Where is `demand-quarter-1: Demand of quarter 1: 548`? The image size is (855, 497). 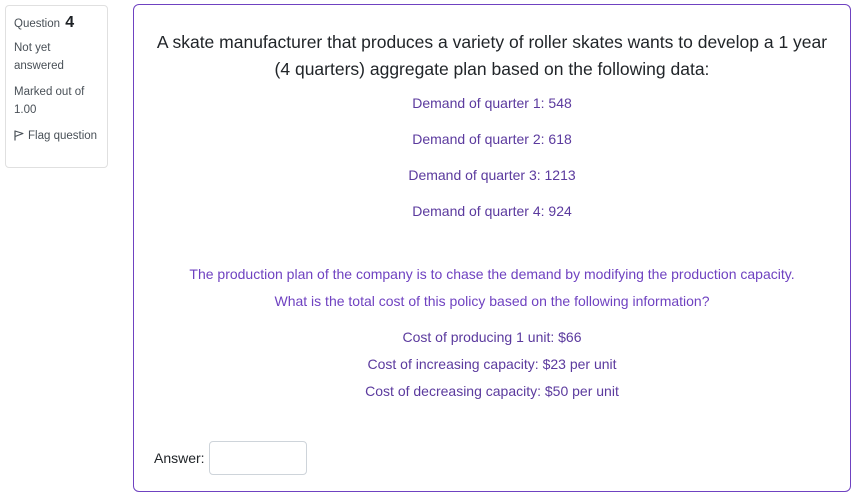 demand-quarter-1: Demand of quarter 1: 548 is located at coordinates (492, 103).